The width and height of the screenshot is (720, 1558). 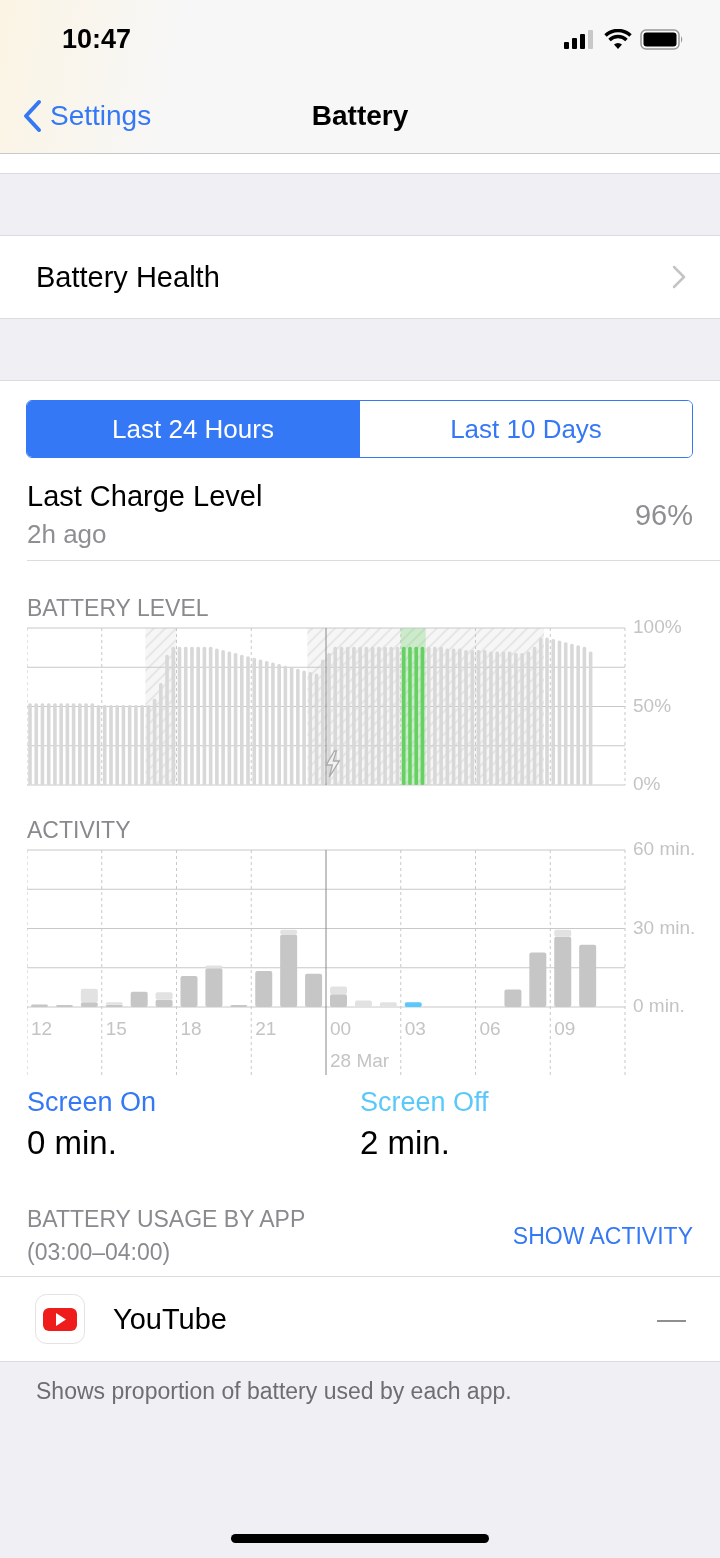 I want to click on last-charge-value: 96%, so click(x=663, y=515).